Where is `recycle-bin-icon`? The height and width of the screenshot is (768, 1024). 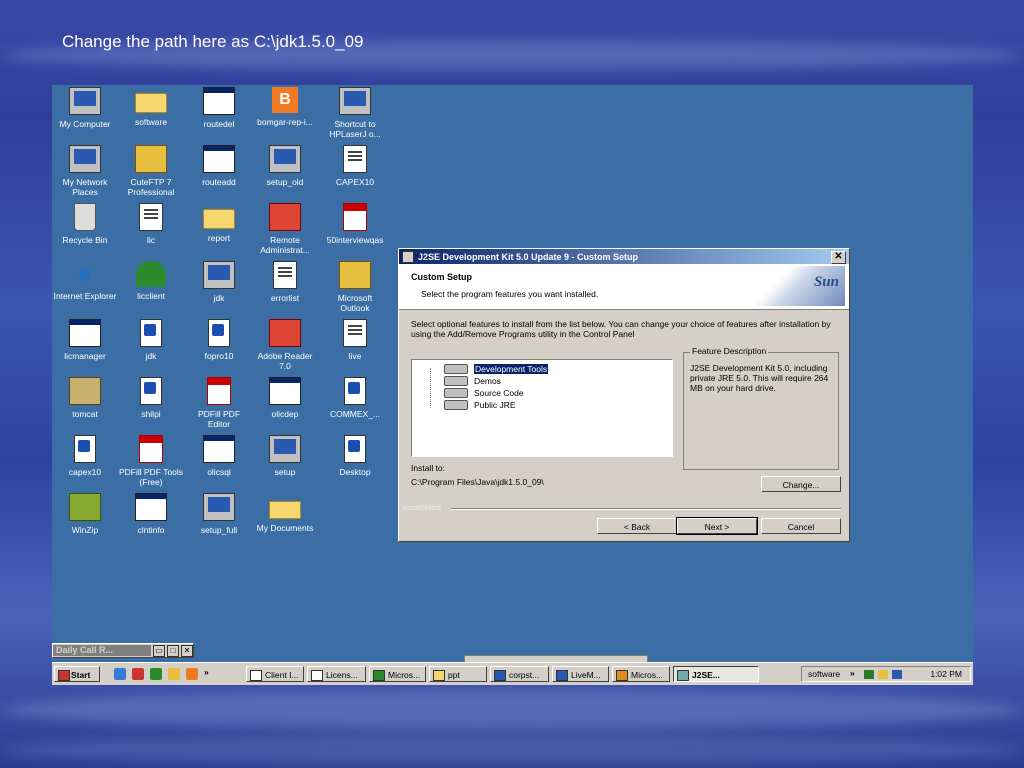
recycle-bin-icon is located at coordinates (85, 217).